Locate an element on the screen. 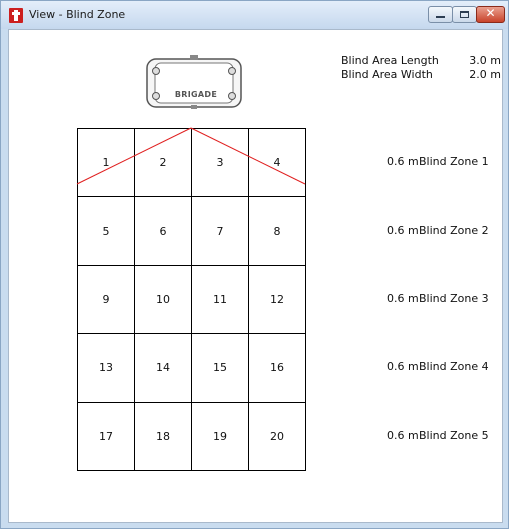 This screenshot has width=509, height=529. blind-zone-boundary-lines is located at coordinates (191, 156).